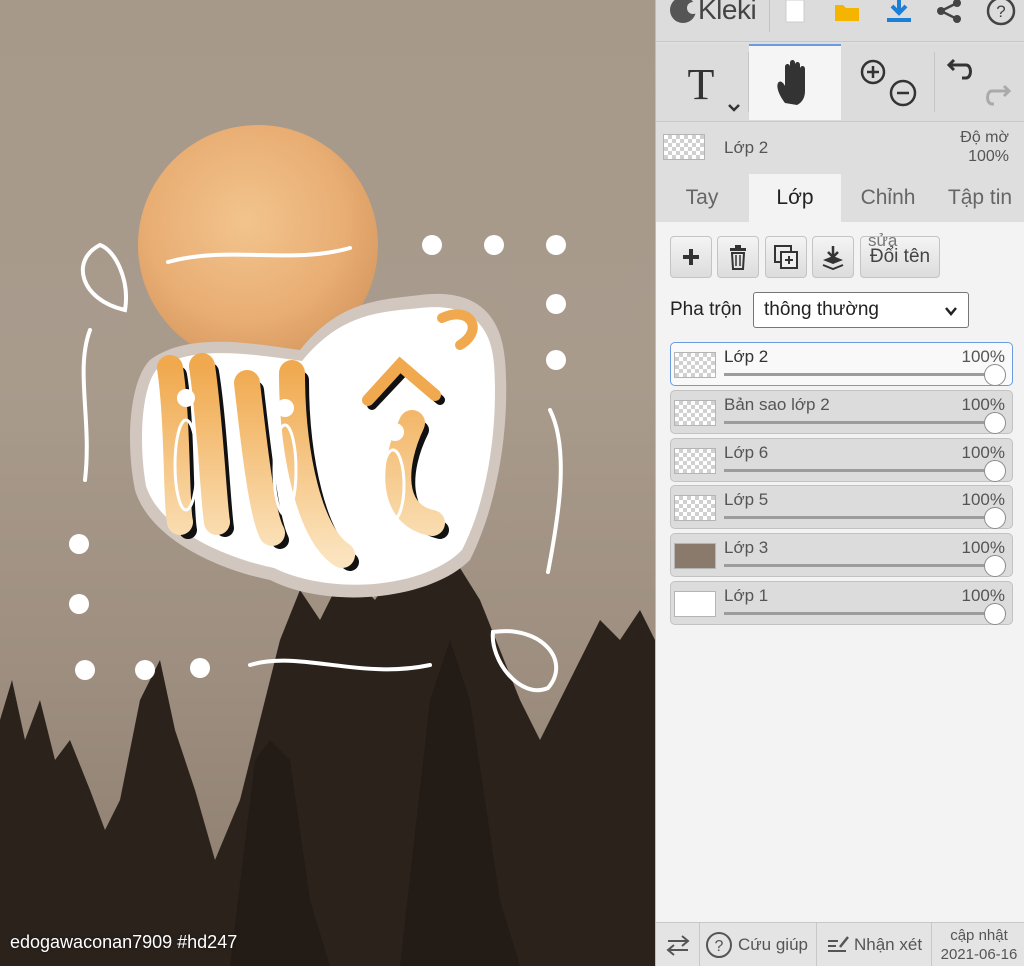  Describe the element at coordinates (961, 73) in the screenshot. I see `undo-icon` at that location.